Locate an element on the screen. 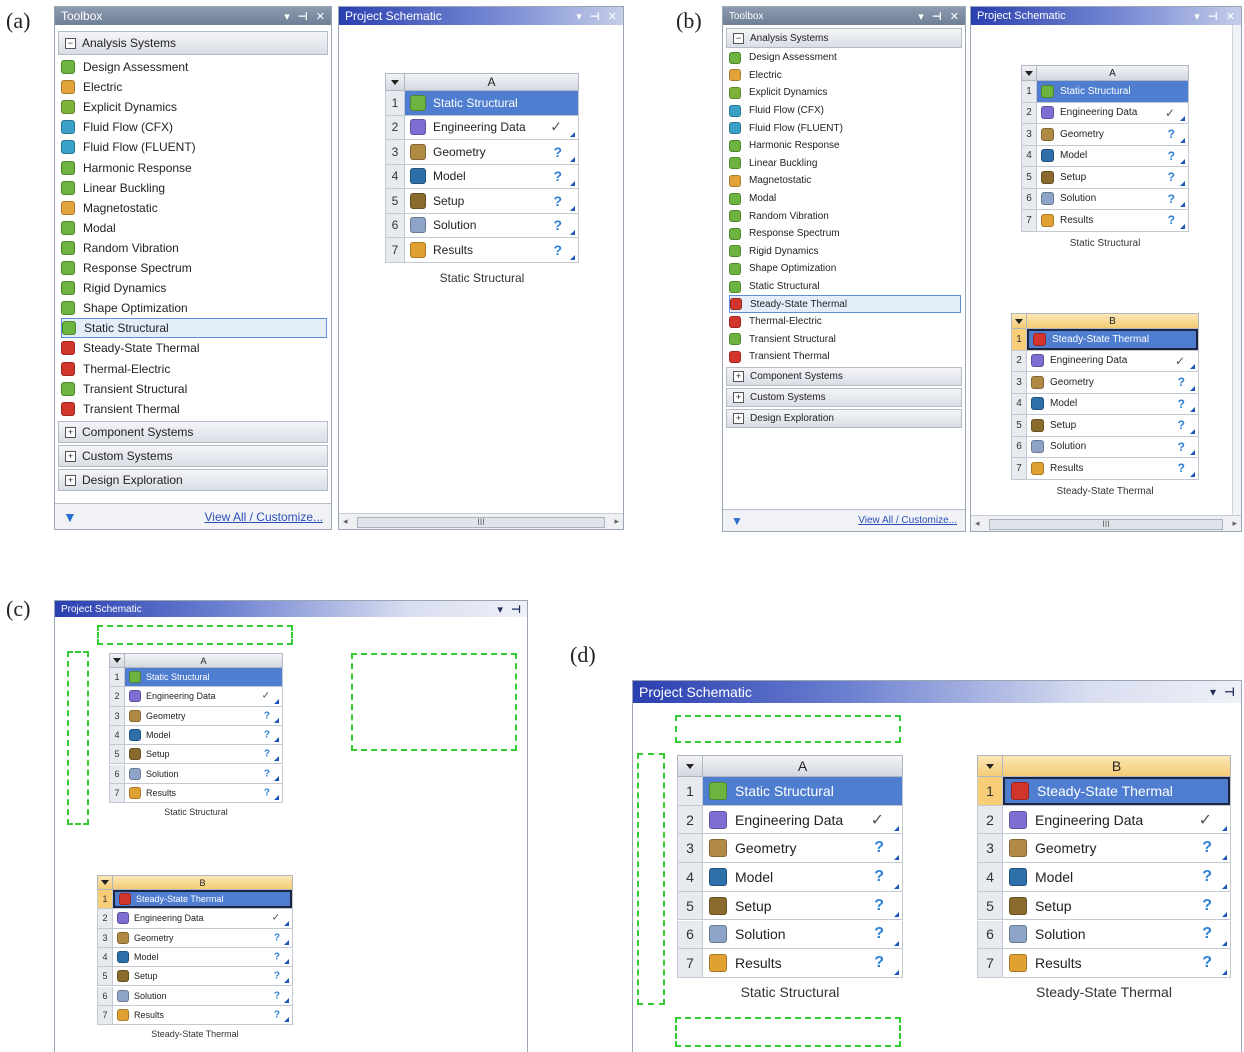 Image resolution: width=1244 pixels, height=1052 pixels. toolbox-item: Magnetostatic is located at coordinates (845, 181).